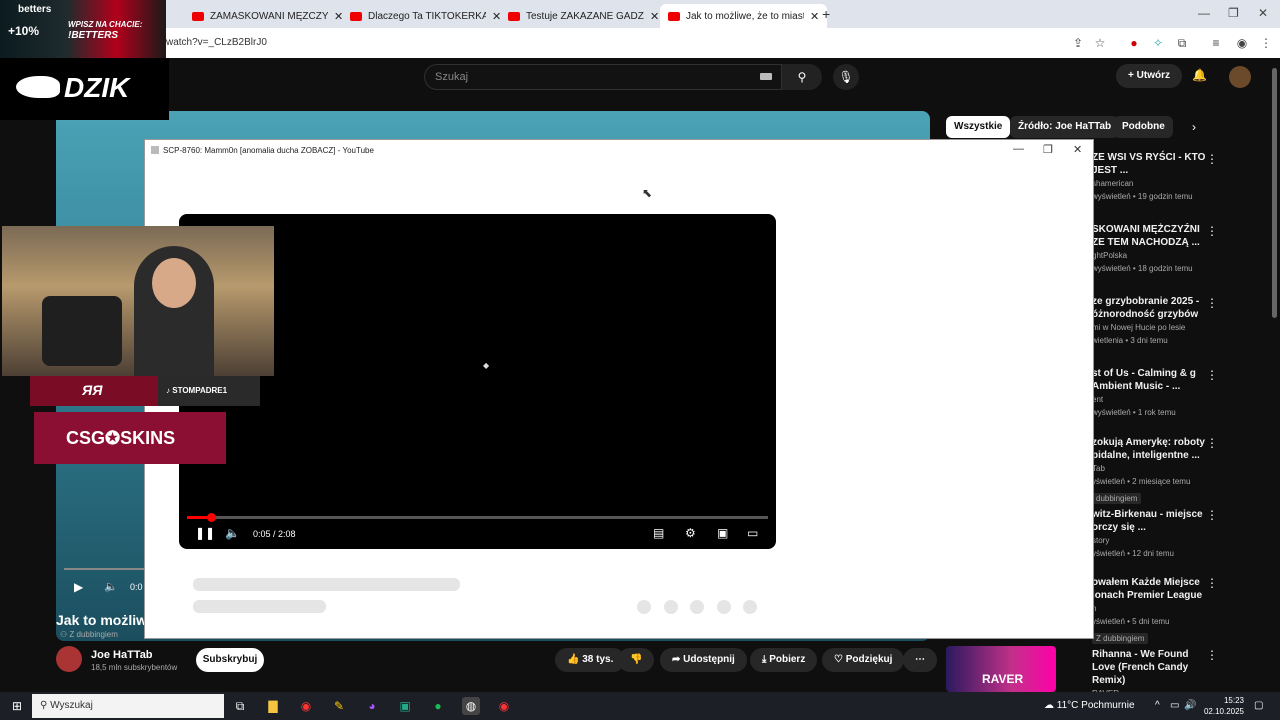 This screenshot has width=1280, height=720. I want to click on system-clock: 15:23 02.10.2025, so click(1223, 706).